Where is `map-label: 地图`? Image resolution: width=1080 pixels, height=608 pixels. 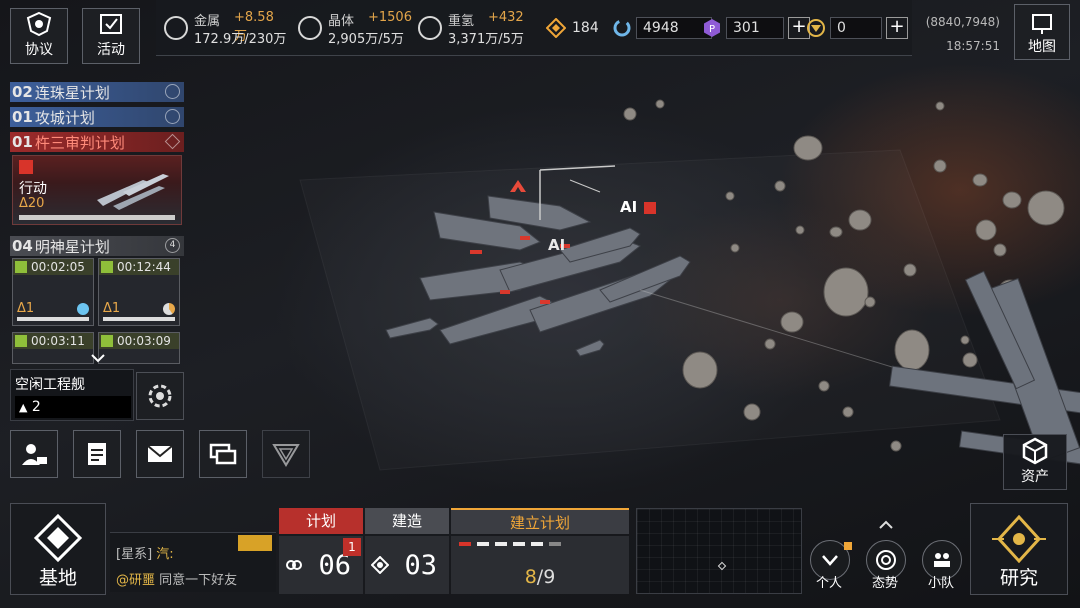
map-label: 地图 is located at coordinates (1042, 47).